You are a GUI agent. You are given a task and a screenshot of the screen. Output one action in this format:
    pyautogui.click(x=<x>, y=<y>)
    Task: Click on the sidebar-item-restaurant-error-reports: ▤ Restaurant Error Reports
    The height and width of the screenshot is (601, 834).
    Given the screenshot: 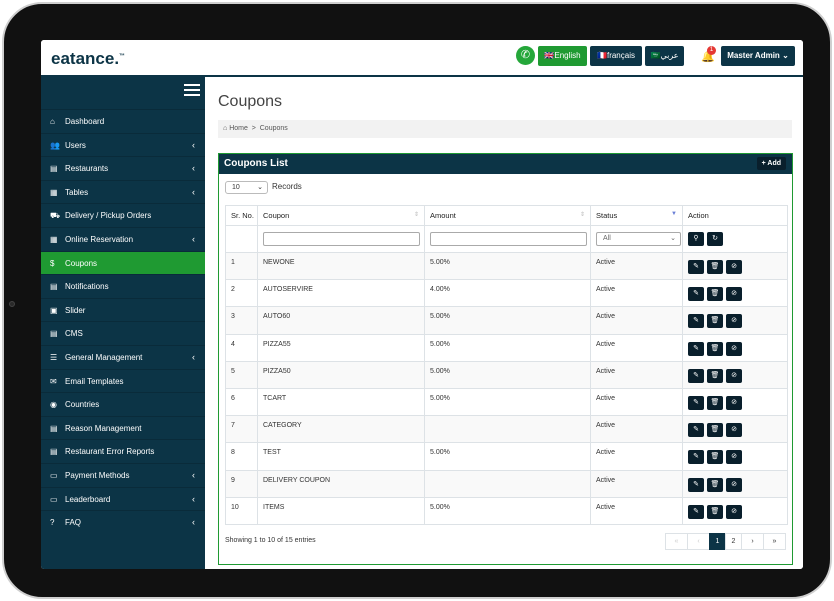 What is the action you would take?
    pyautogui.click(x=123, y=451)
    